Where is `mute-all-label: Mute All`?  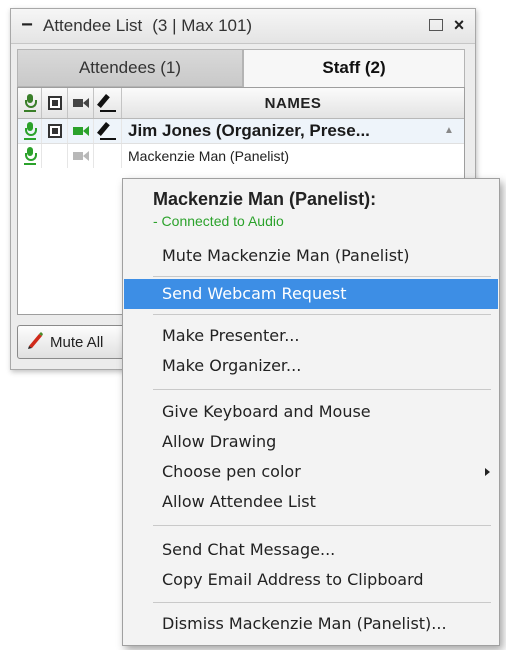 mute-all-label: Mute All is located at coordinates (77, 342).